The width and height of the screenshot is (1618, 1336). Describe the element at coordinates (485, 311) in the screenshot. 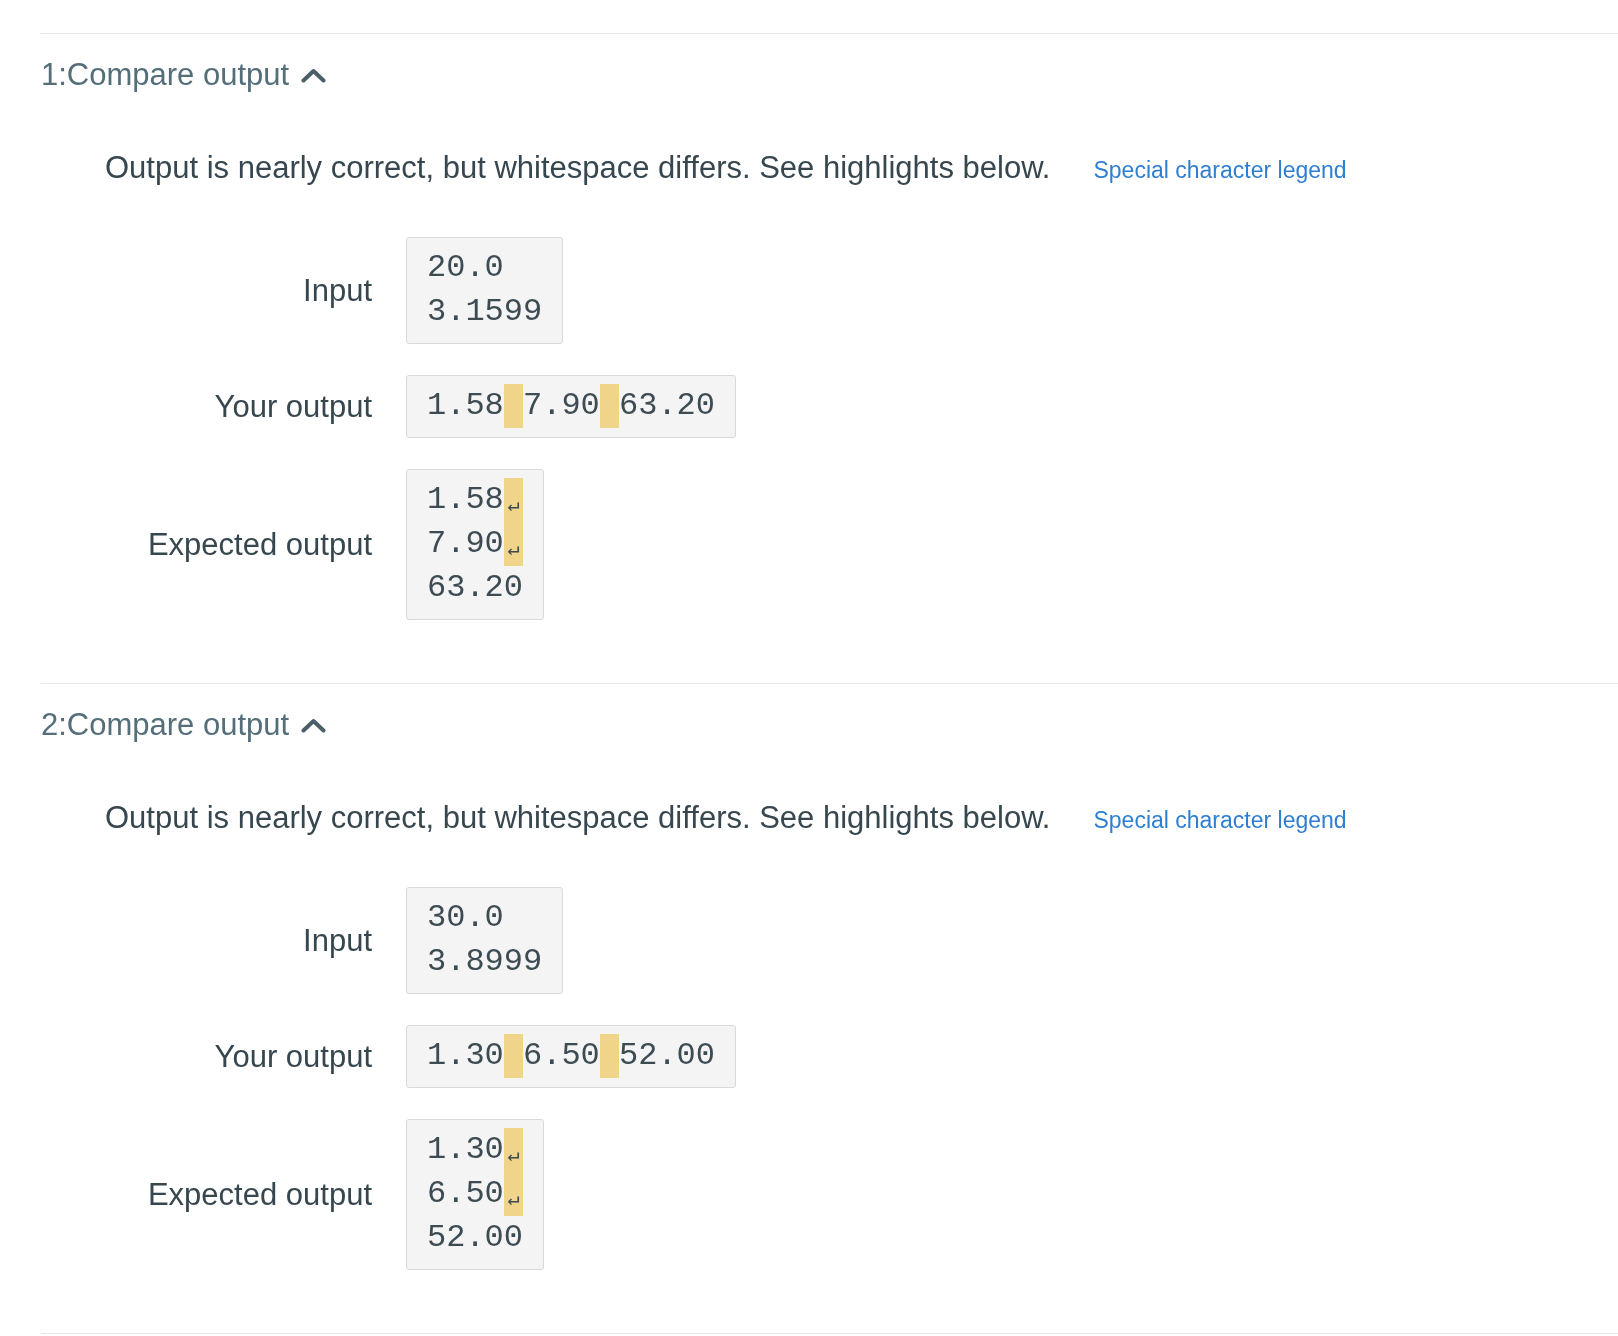

I see `code-text: 3.1599` at that location.